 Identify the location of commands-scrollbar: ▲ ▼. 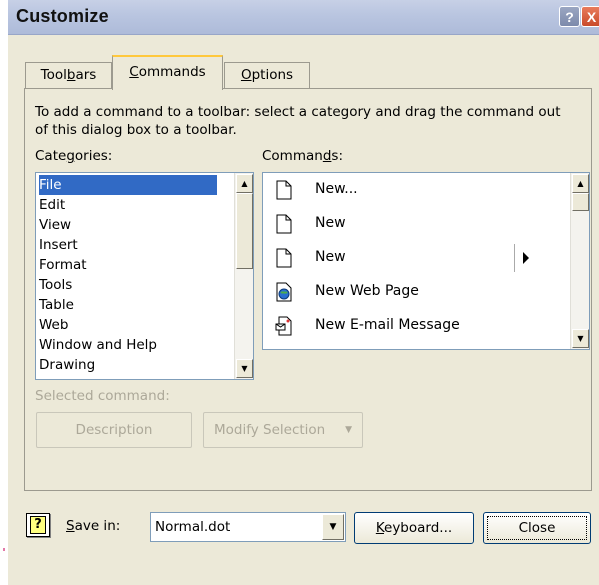
(579, 261).